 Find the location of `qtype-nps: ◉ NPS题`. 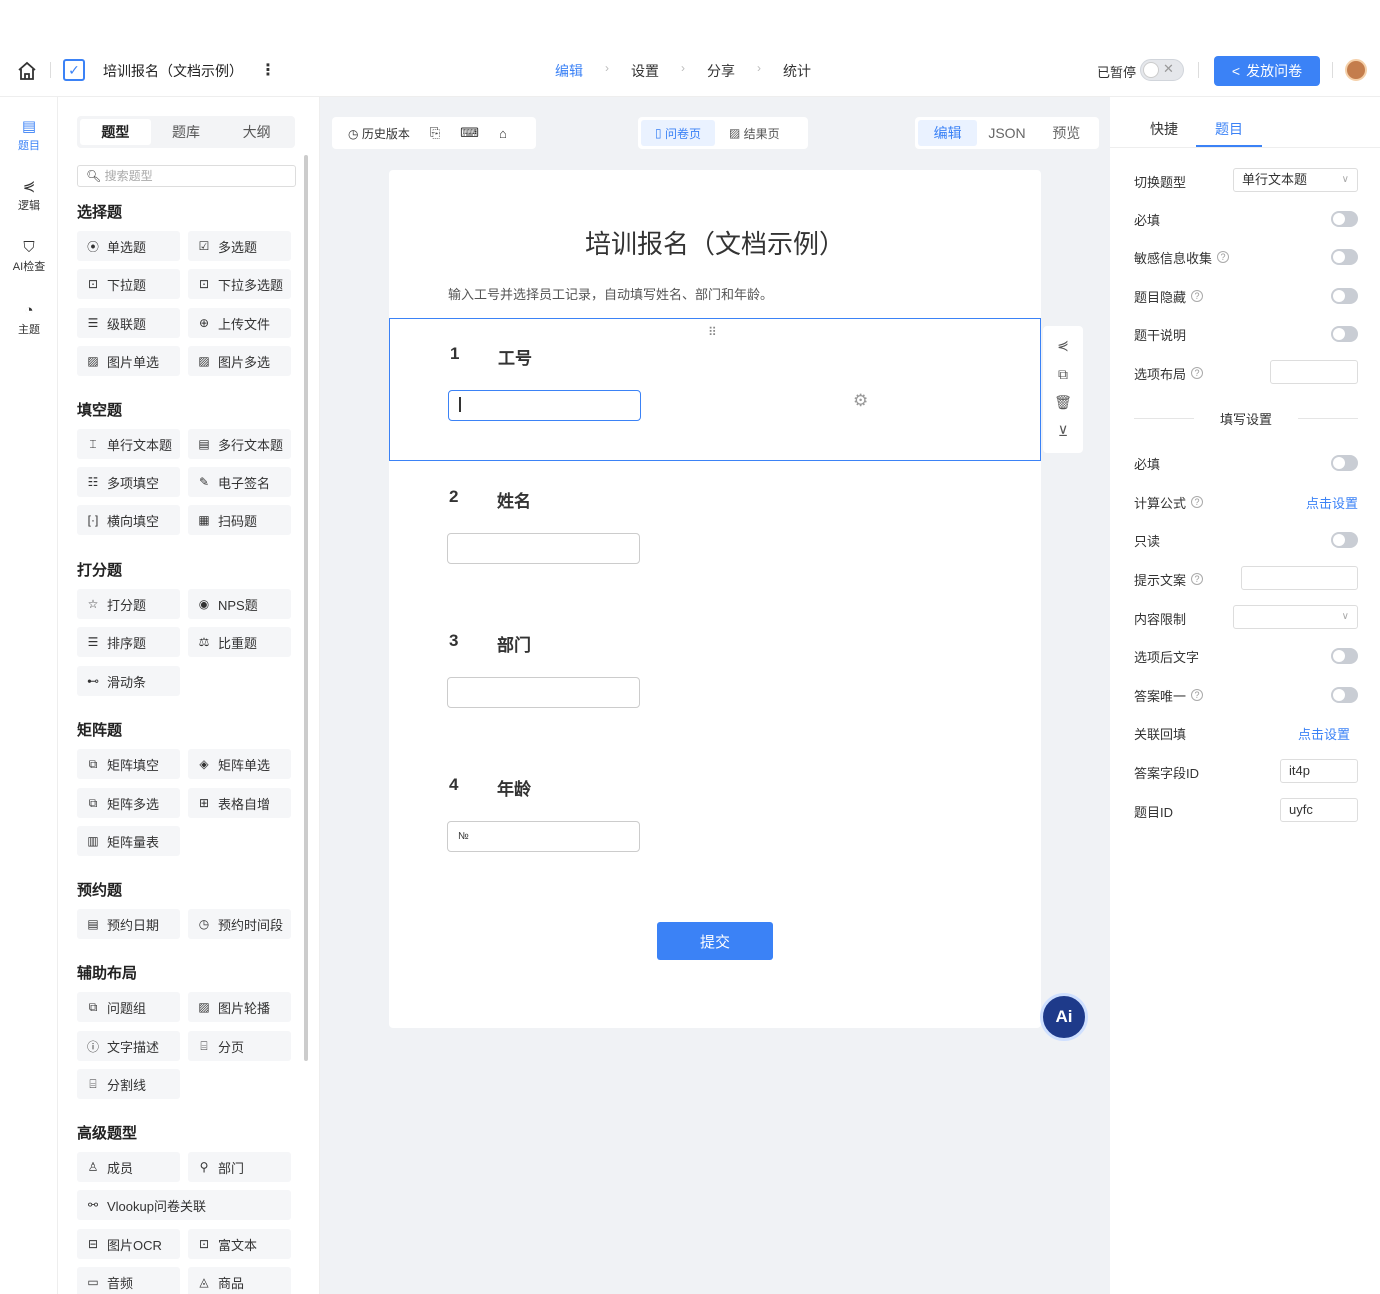

qtype-nps: ◉ NPS题 is located at coordinates (239, 604).